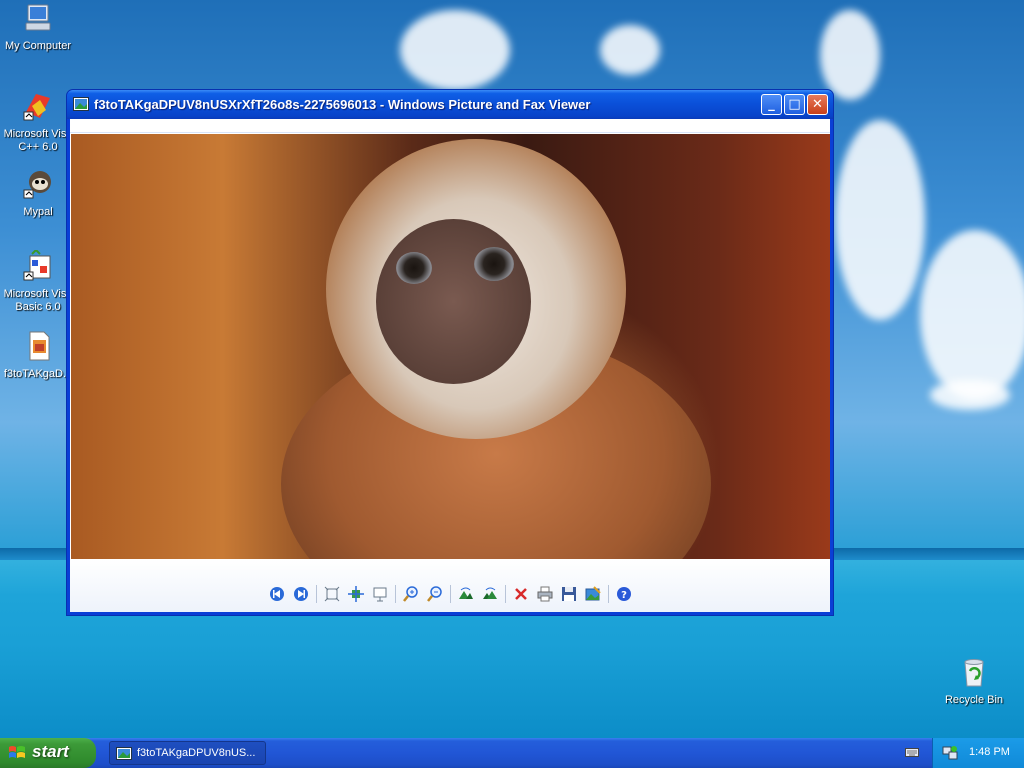 The height and width of the screenshot is (768, 1024). Describe the element at coordinates (989, 752) in the screenshot. I see `clock: 1:48 PM` at that location.